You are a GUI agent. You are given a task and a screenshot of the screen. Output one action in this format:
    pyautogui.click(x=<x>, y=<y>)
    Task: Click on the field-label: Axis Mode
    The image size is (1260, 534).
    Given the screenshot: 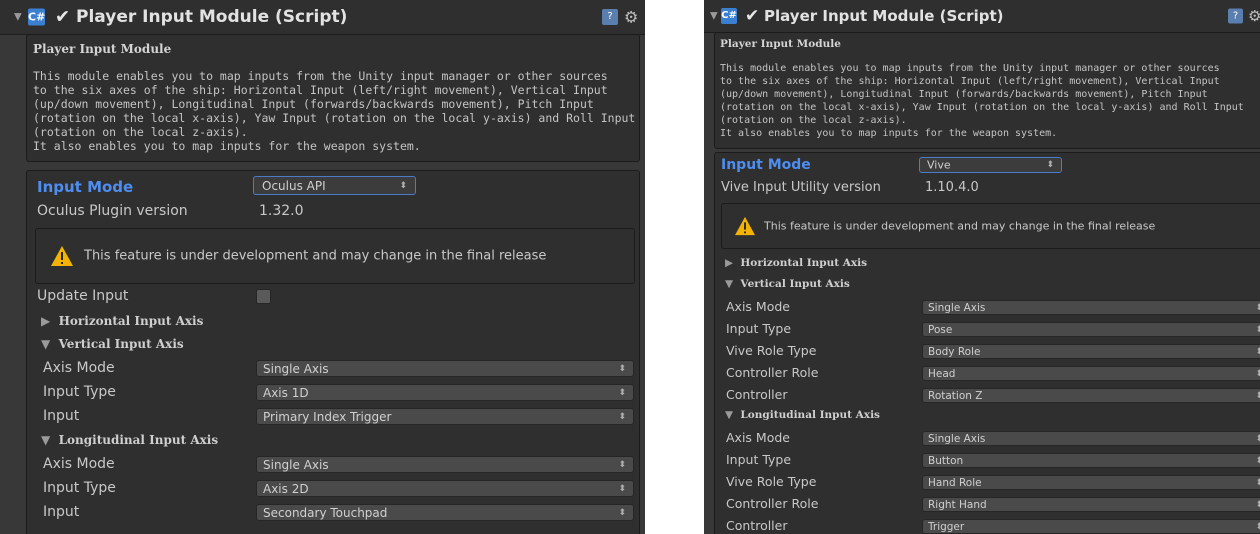 What is the action you would take?
    pyautogui.click(x=758, y=437)
    